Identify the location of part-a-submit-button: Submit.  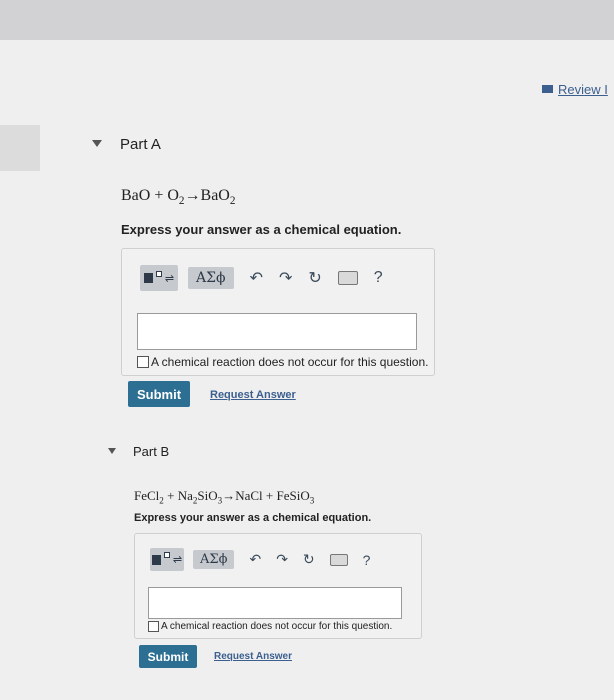
(159, 394).